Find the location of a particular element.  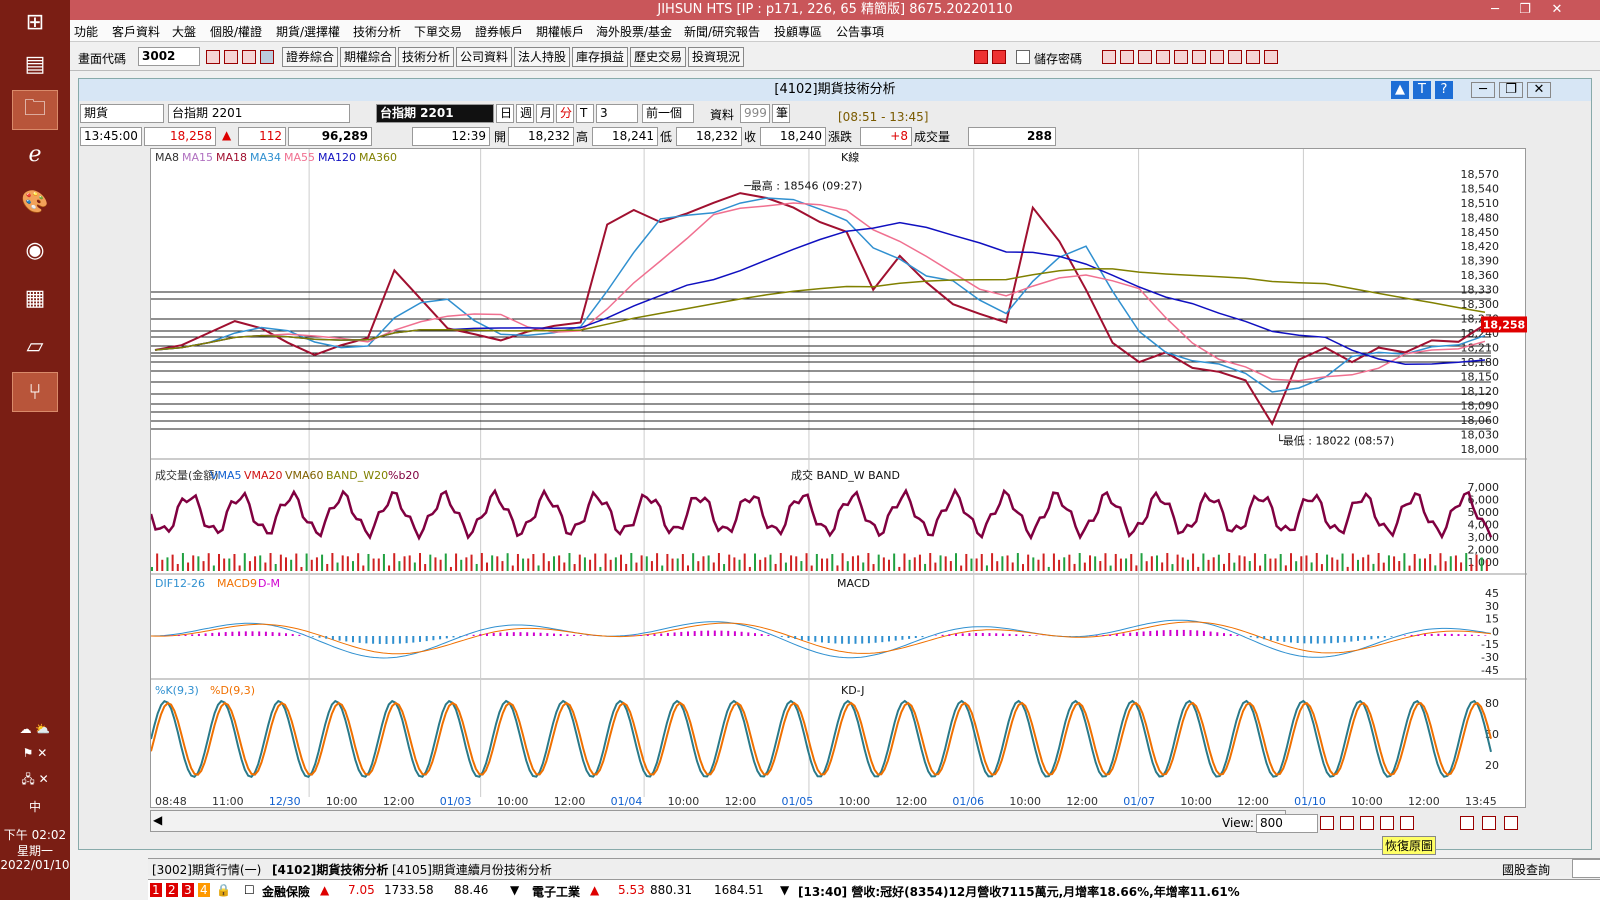

tab-quote: [3002]期貨行情(一) is located at coordinates (206, 869).